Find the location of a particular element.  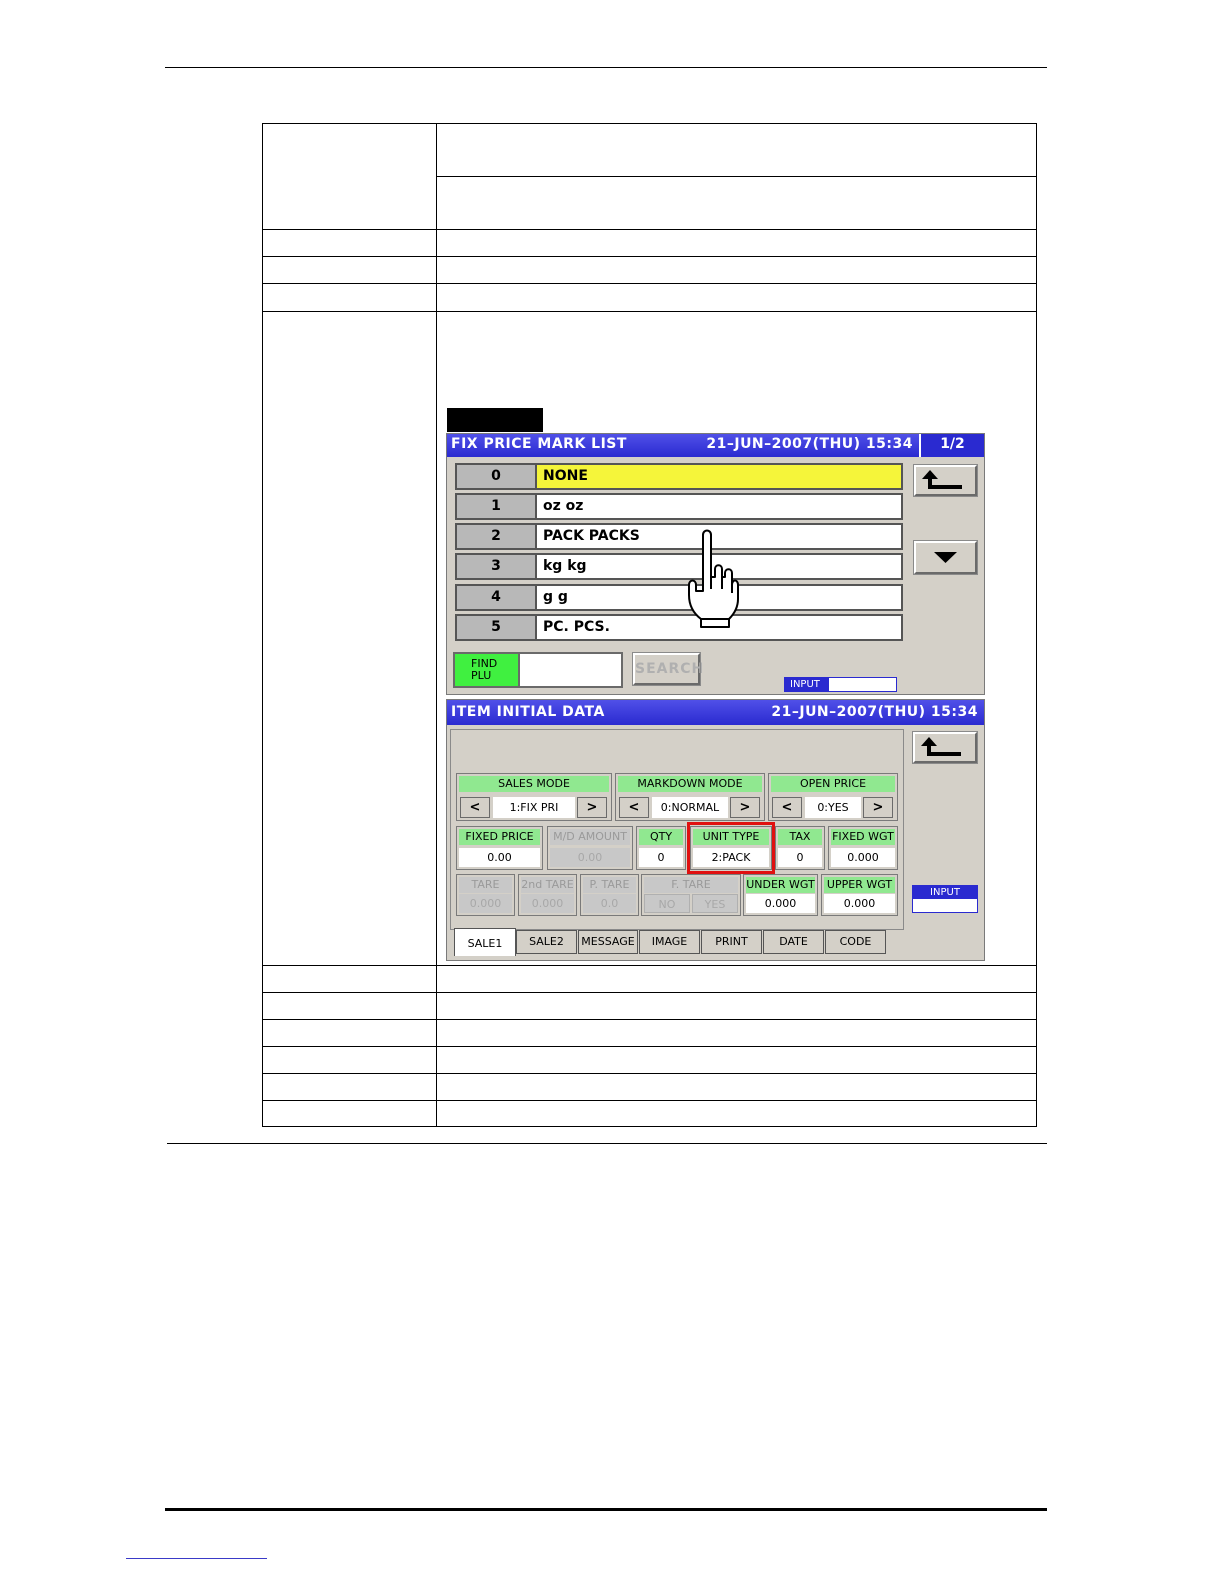

tax-label: TAX is located at coordinates (800, 837).